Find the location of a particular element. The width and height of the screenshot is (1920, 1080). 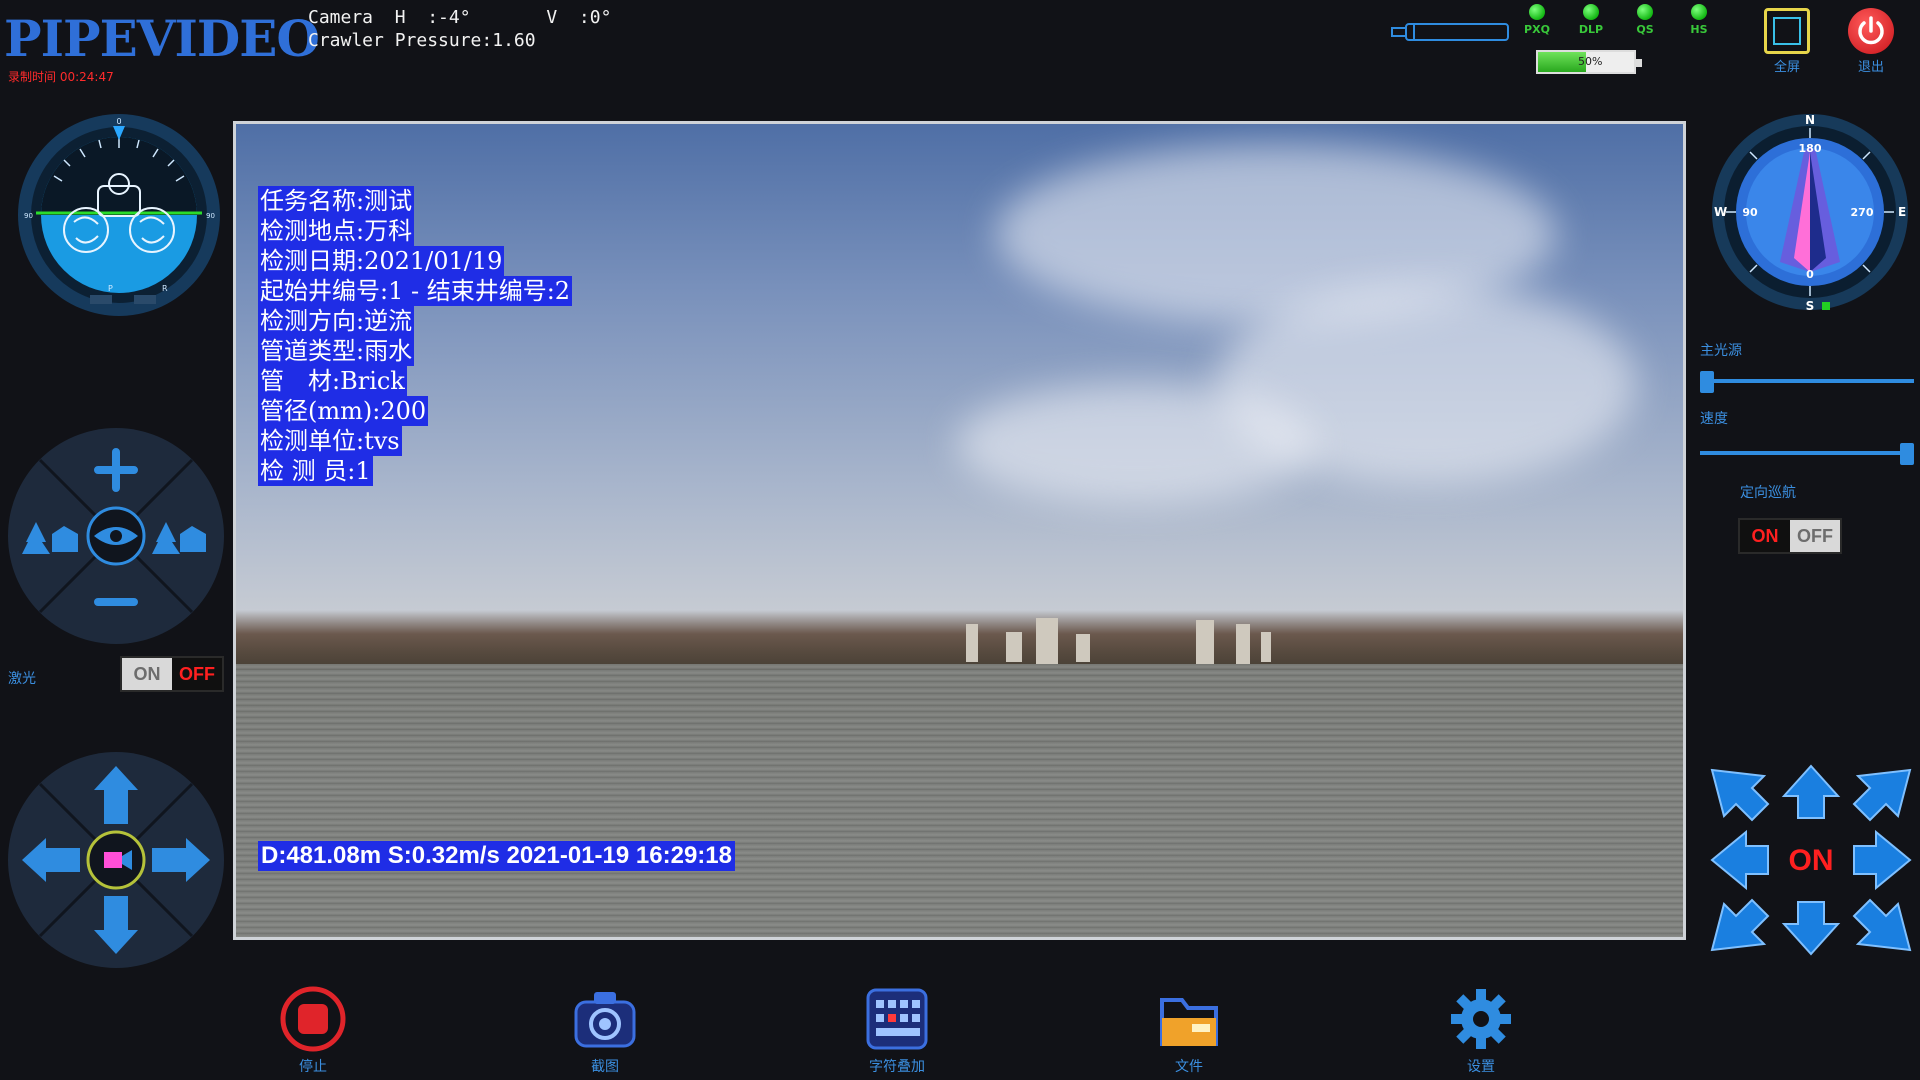

speed-label: 速度 is located at coordinates (1714, 419).